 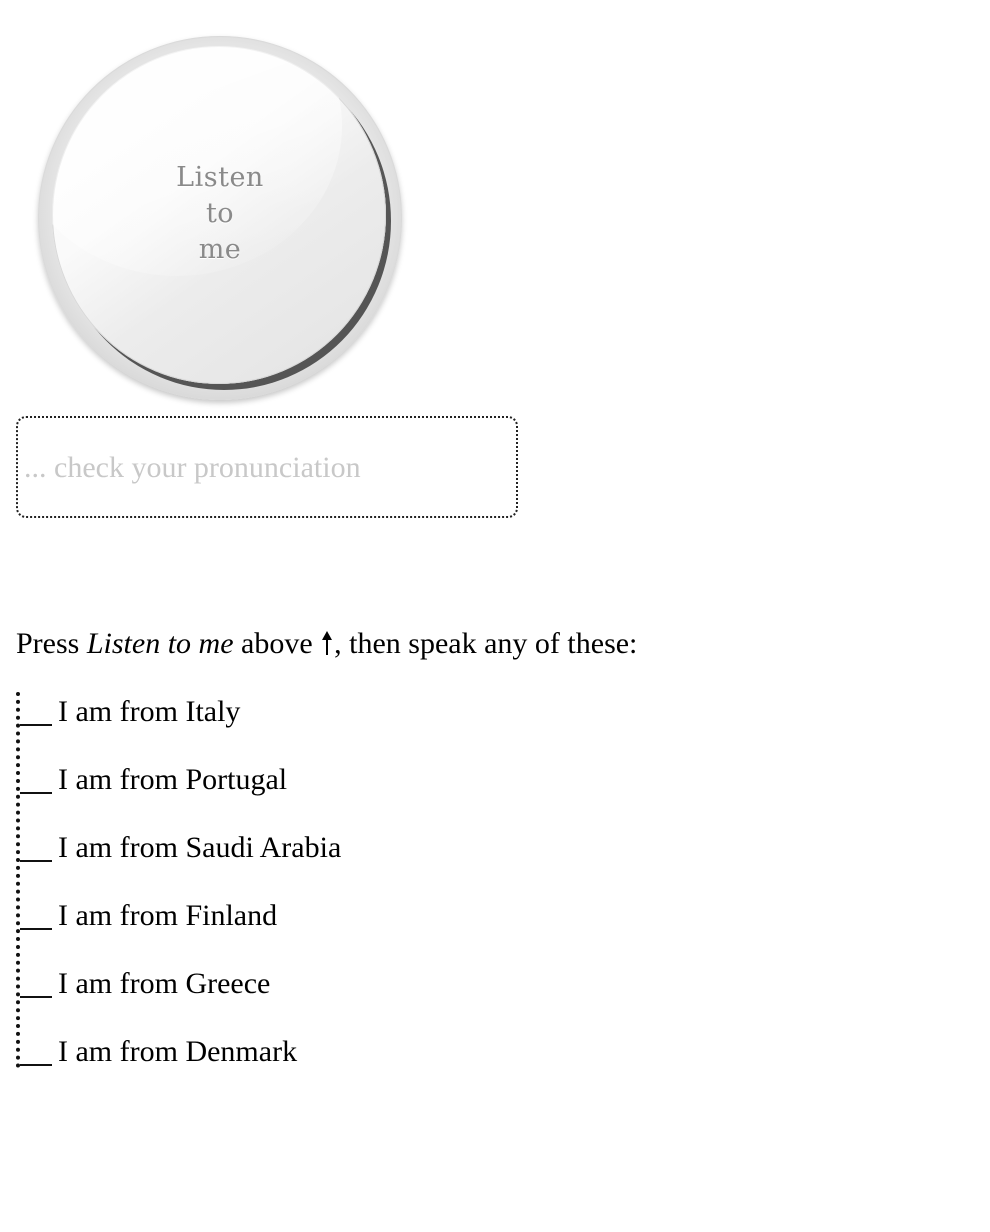 What do you see at coordinates (164, 983) in the screenshot?
I see `phrase-text: I am from Greece` at bounding box center [164, 983].